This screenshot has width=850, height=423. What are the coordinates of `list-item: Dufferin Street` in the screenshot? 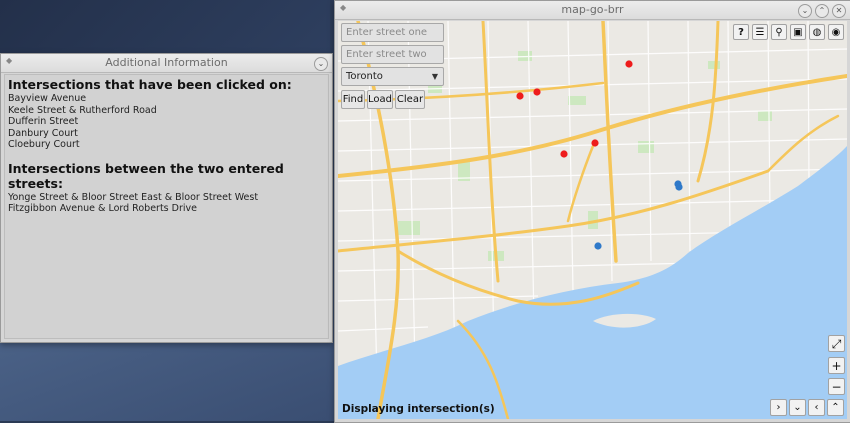 It's located at (43, 121).